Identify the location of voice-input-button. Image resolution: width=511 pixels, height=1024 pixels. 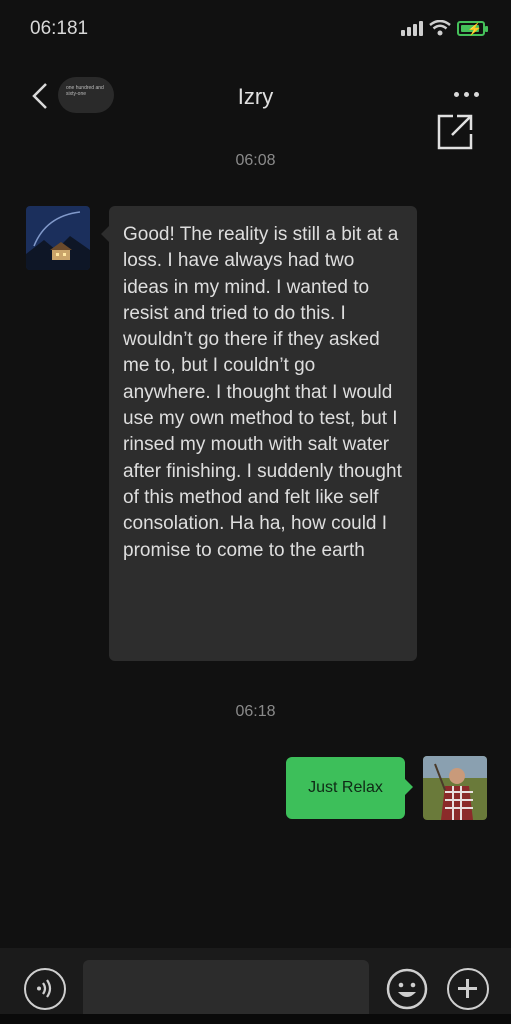
(45, 989).